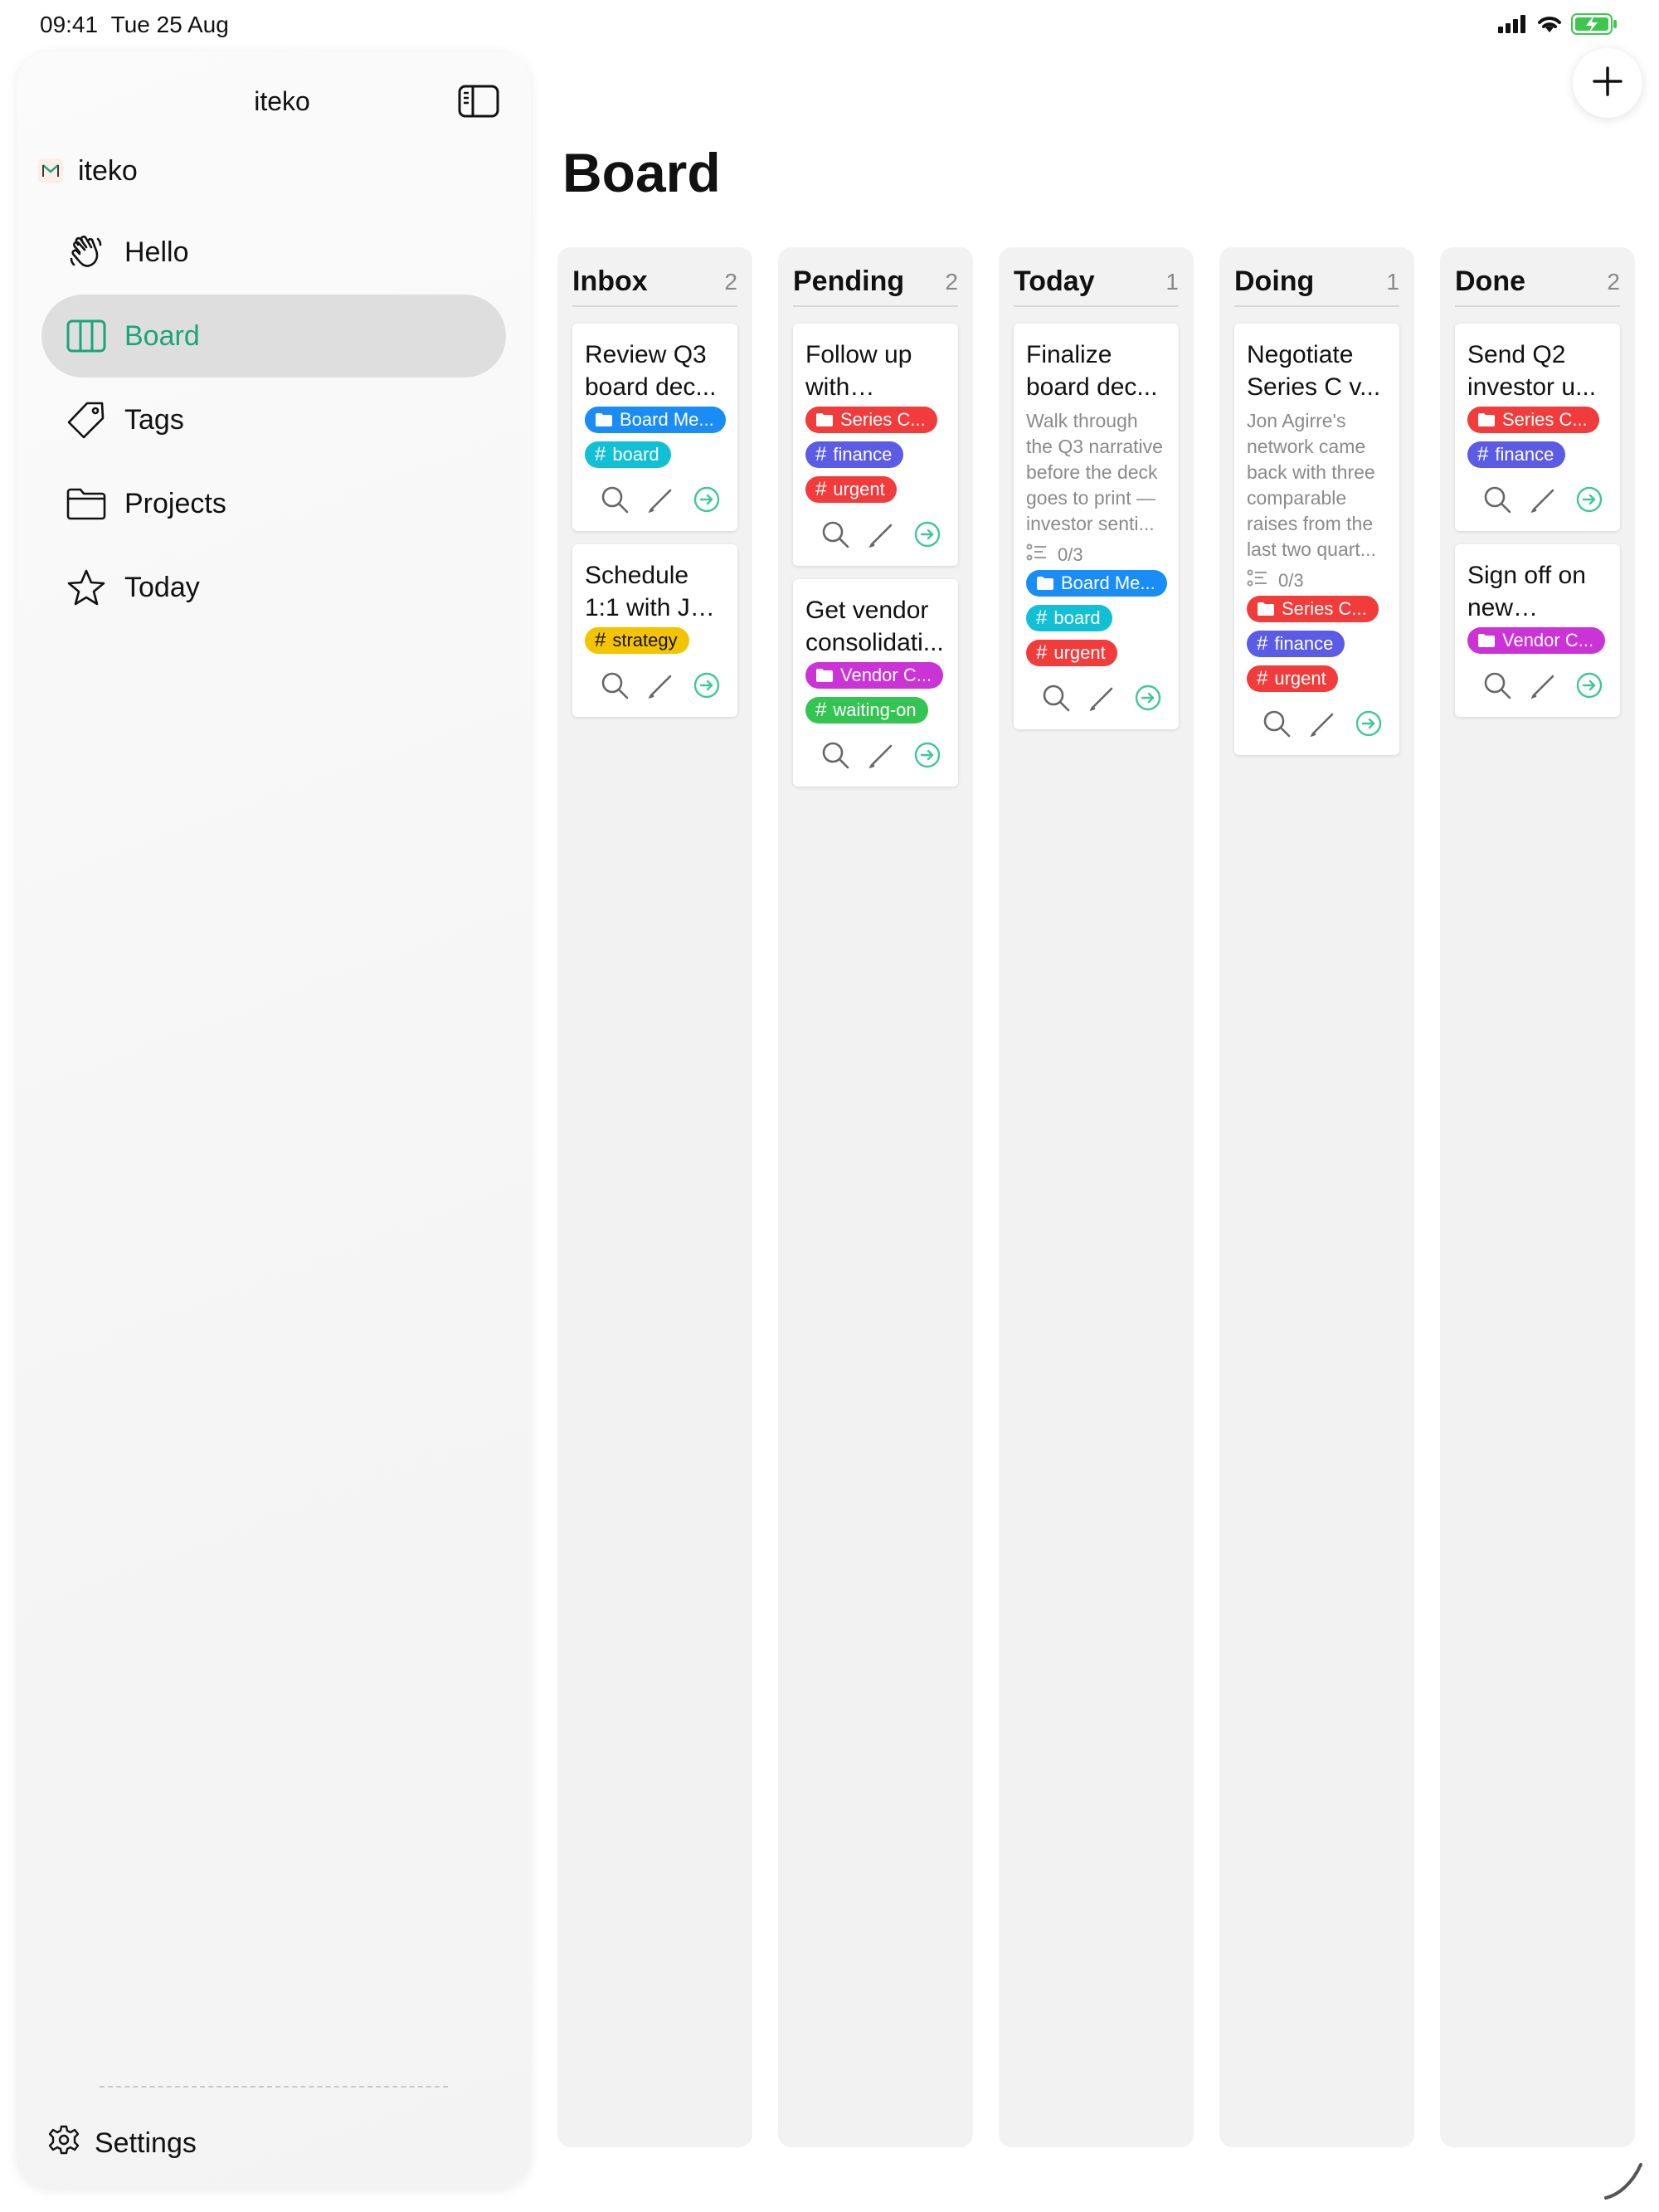 The image size is (1659, 2212). What do you see at coordinates (875, 285) in the screenshot?
I see `column-header: Pending 2` at bounding box center [875, 285].